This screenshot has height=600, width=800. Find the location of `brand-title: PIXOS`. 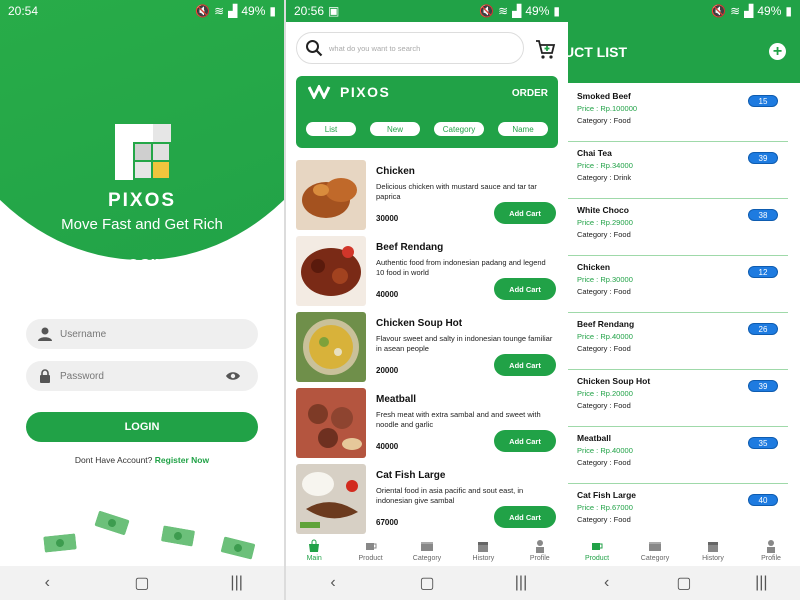

brand-title: PIXOS is located at coordinates (142, 200).